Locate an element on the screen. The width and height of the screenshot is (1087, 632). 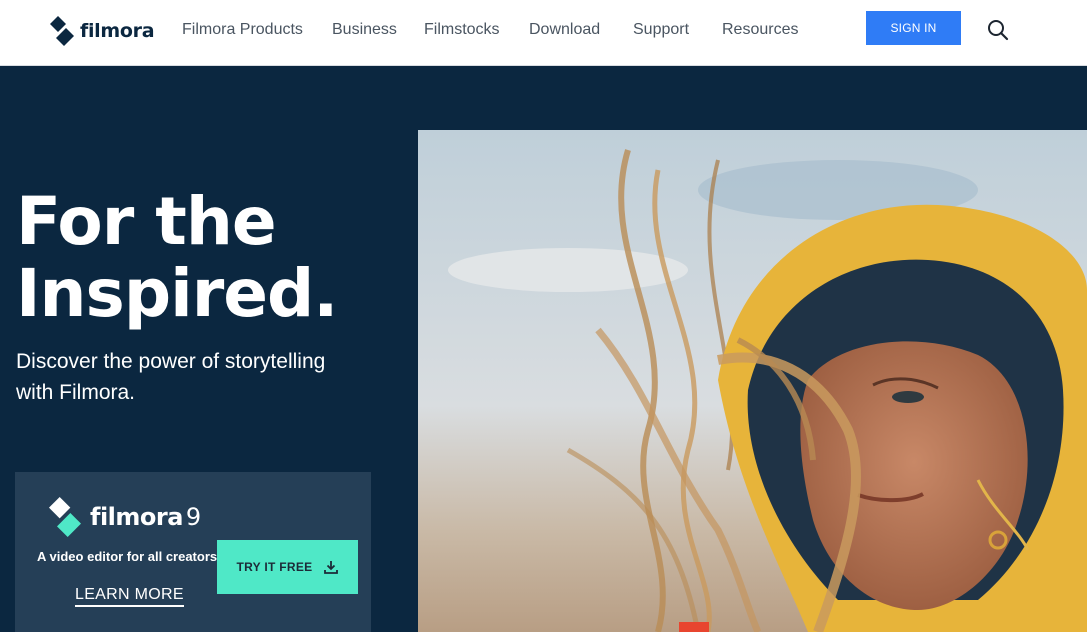
search-icon is located at coordinates (998, 30).